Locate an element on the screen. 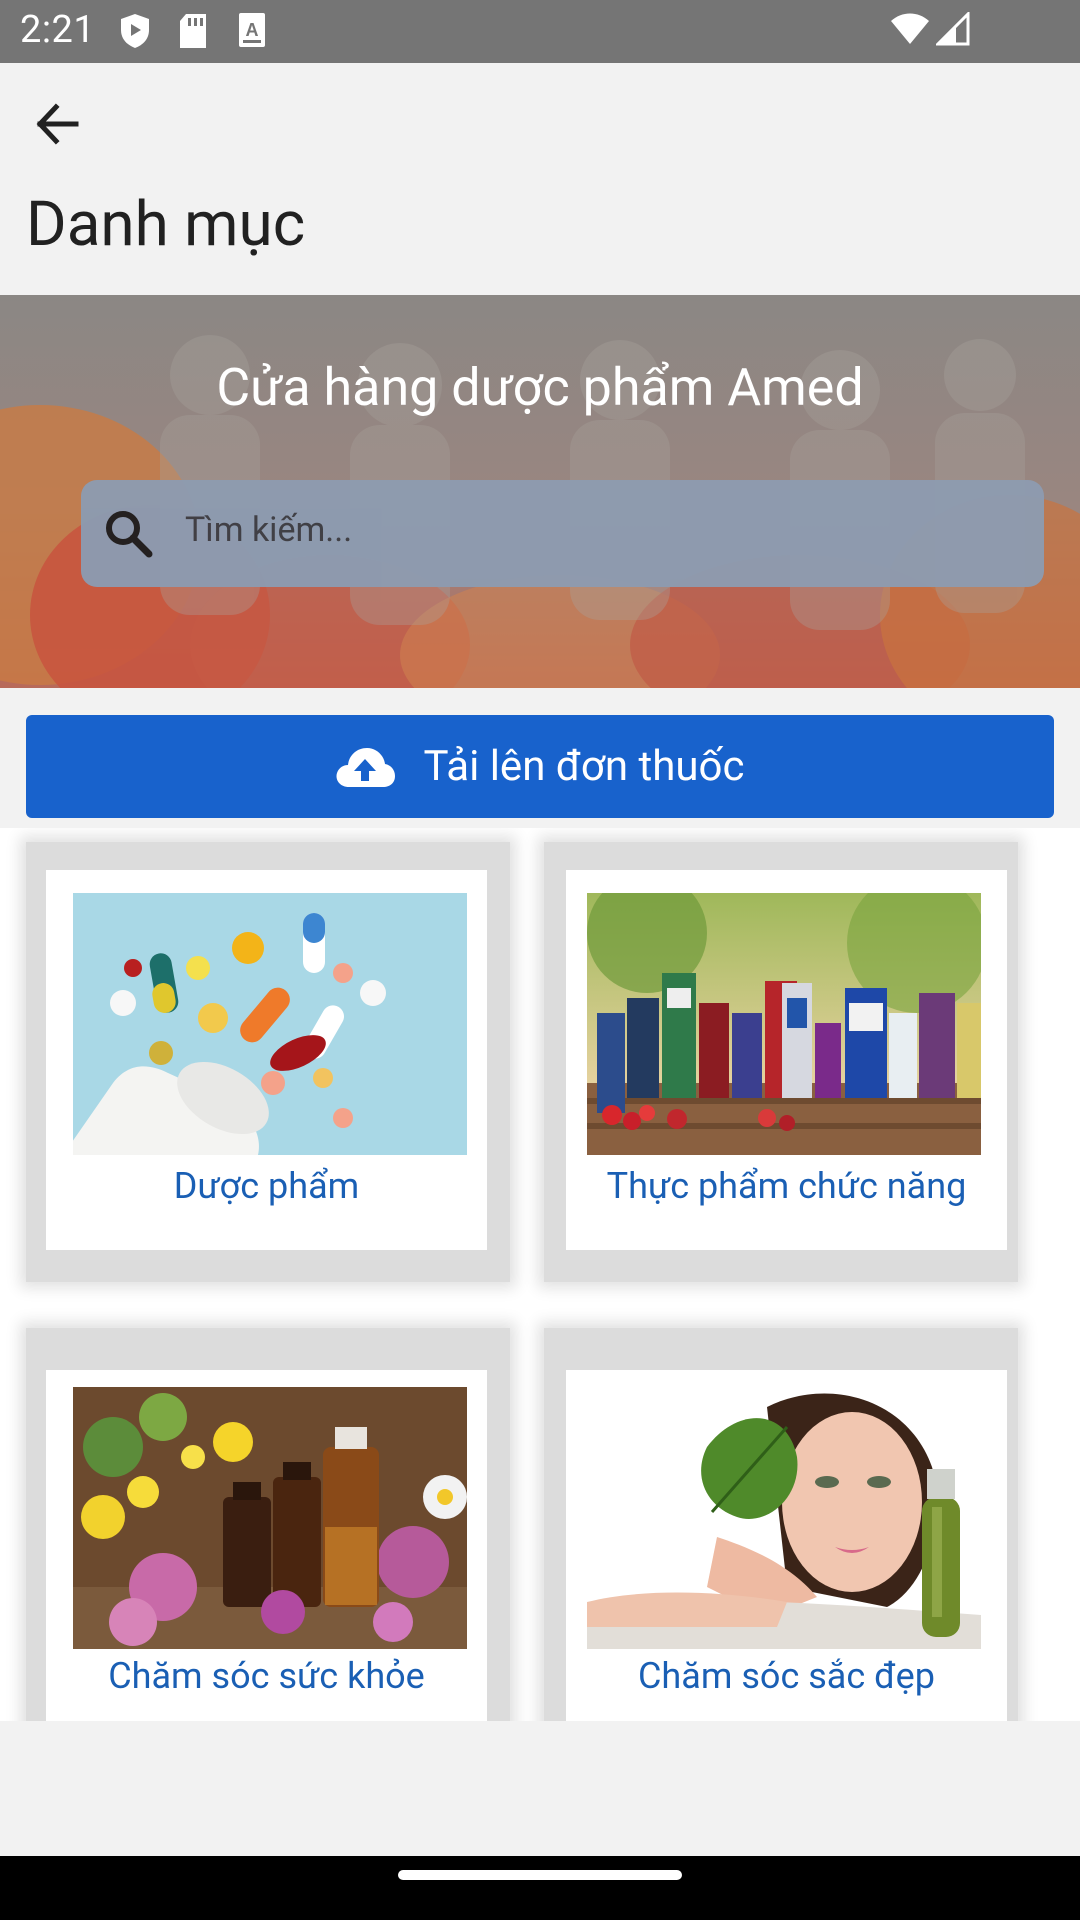 The width and height of the screenshot is (1080, 1920). pills-image is located at coordinates (270, 1024).